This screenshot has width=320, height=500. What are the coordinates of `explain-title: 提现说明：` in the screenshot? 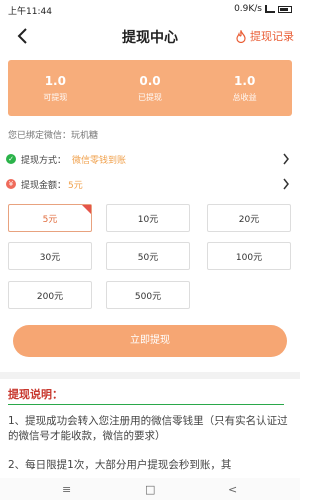 It's located at (35, 394).